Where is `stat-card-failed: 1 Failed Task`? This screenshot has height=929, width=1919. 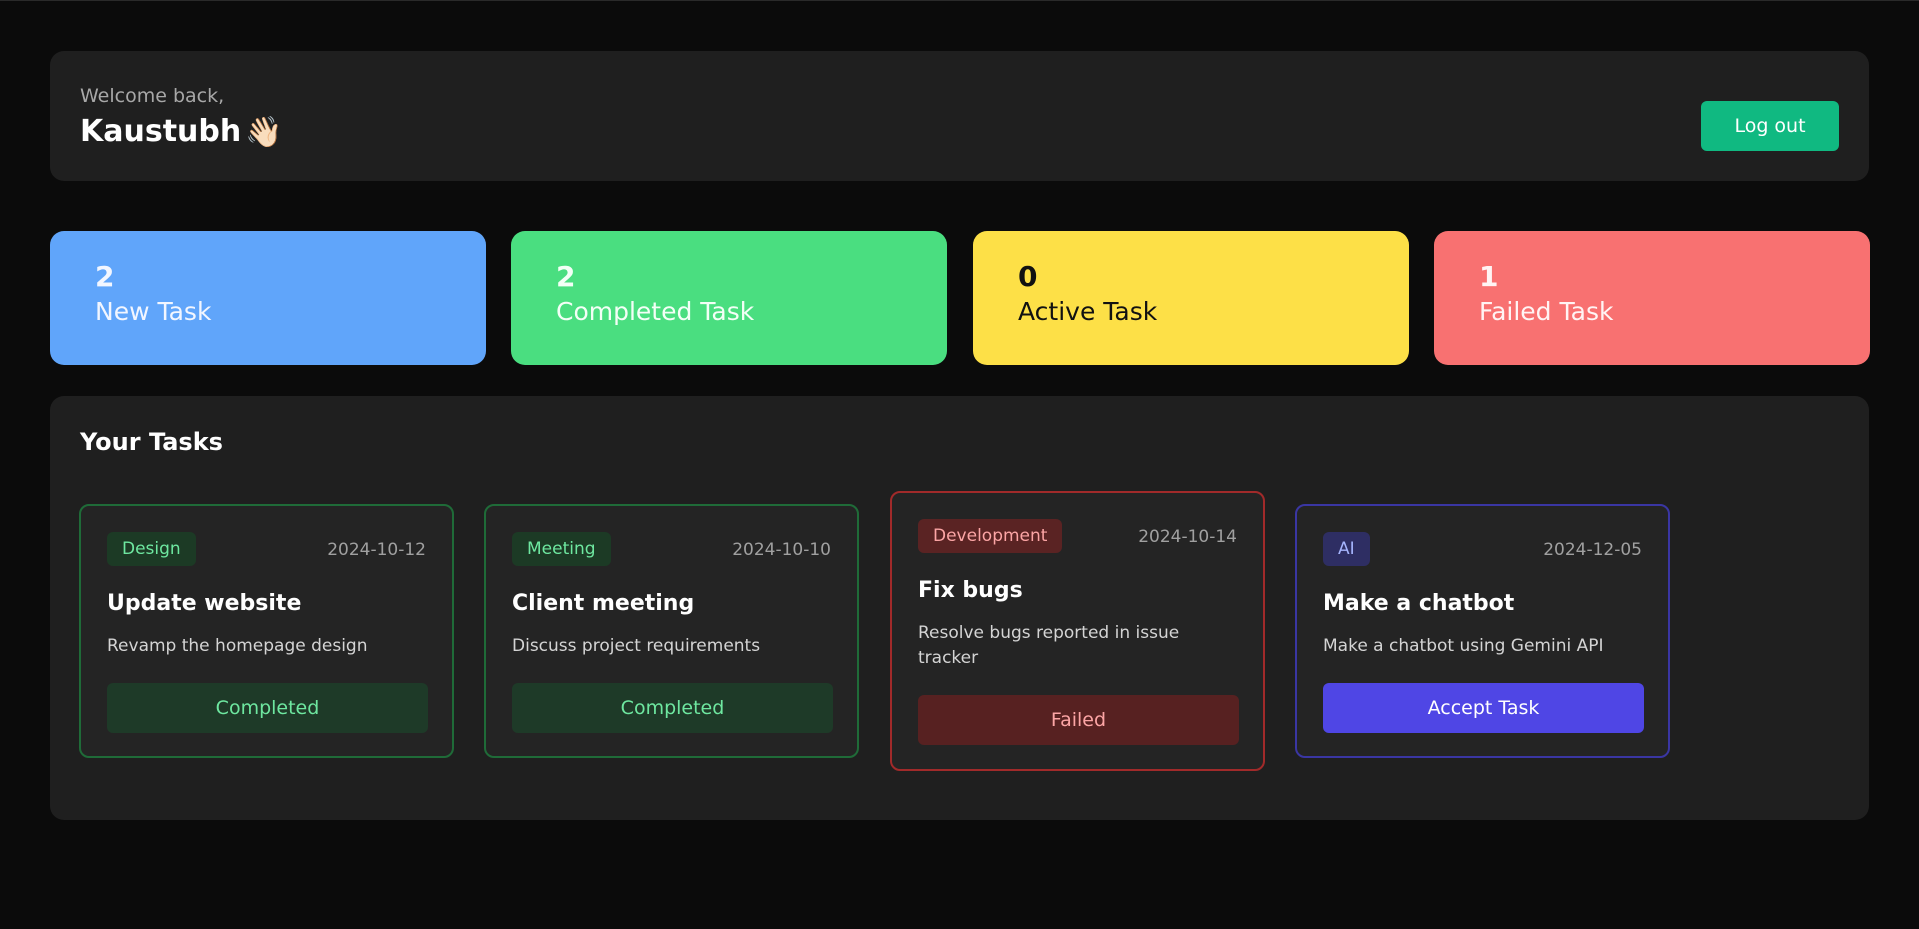 stat-card-failed: 1 Failed Task is located at coordinates (1652, 298).